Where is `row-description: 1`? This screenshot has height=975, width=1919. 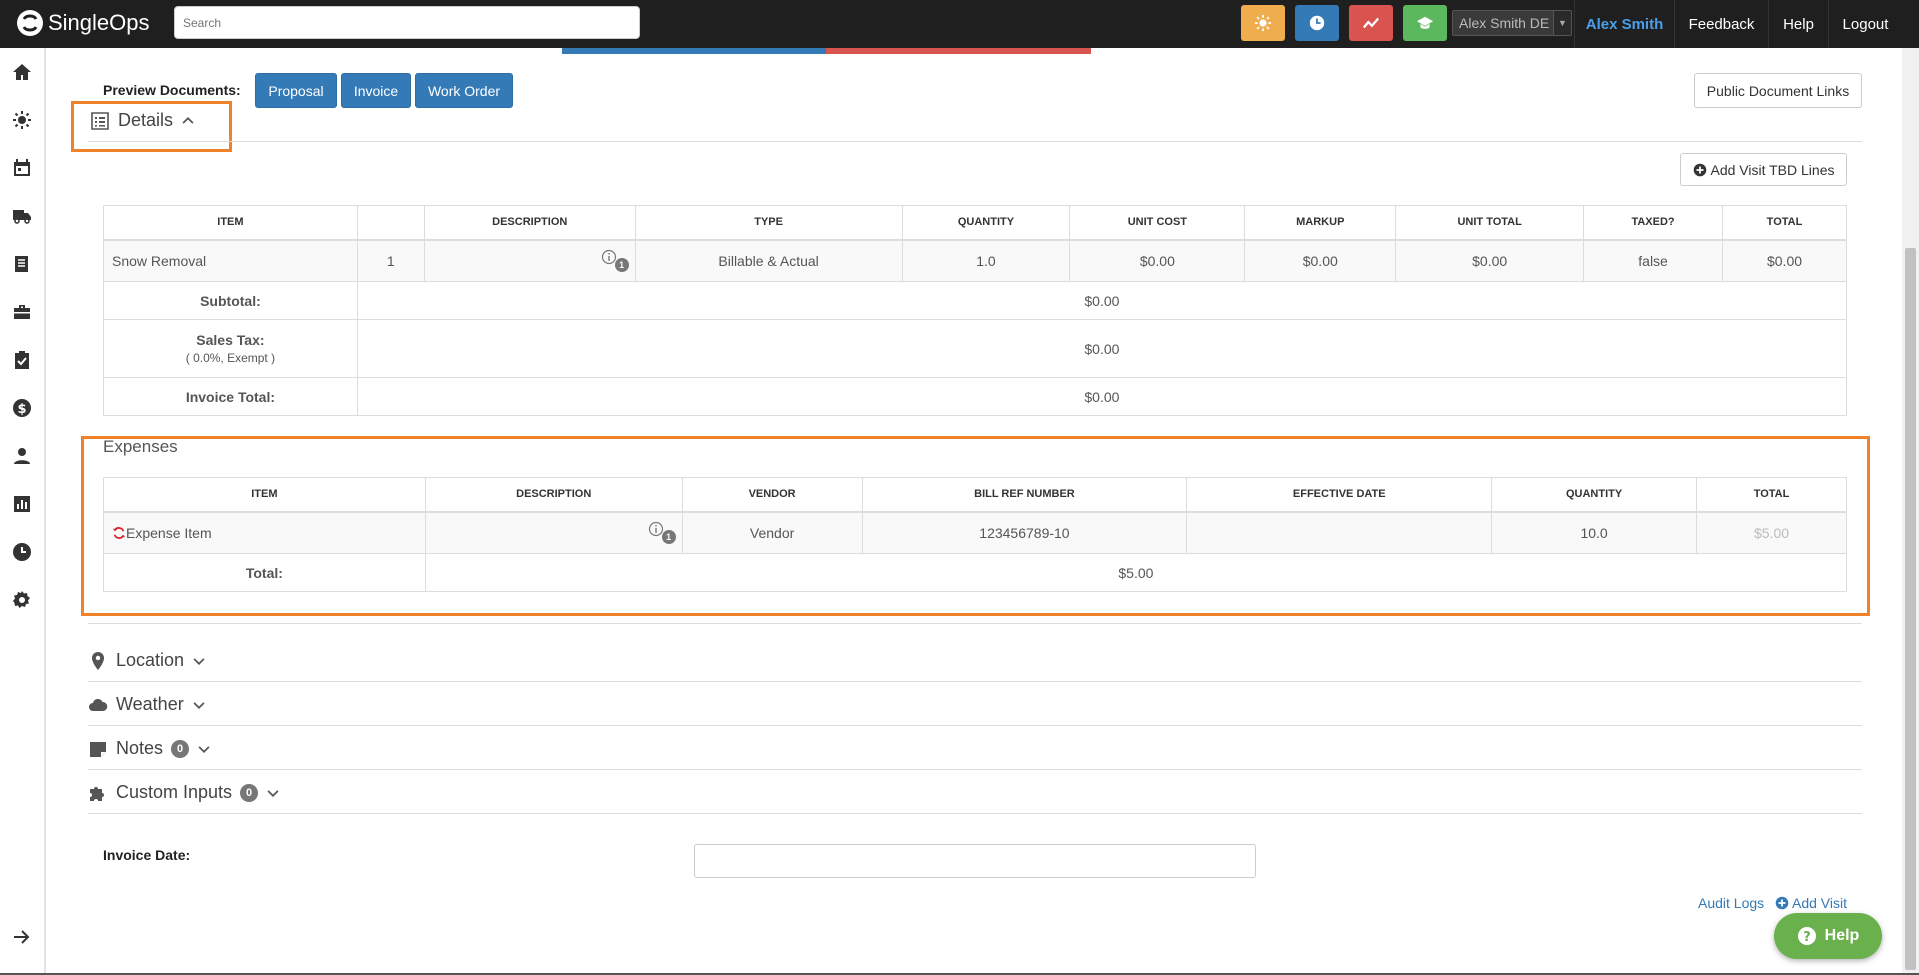 row-description: 1 is located at coordinates (529, 260).